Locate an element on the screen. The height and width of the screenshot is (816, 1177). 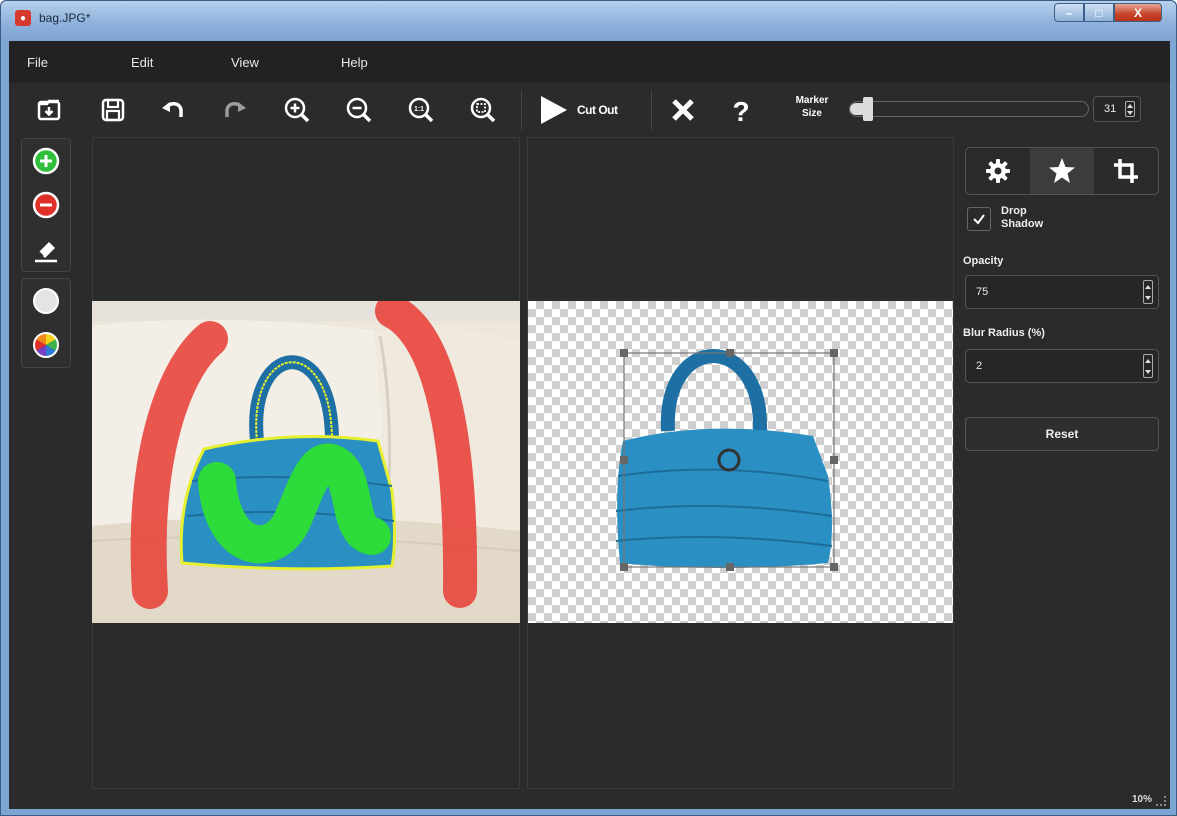
play-icon is located at coordinates (554, 110).